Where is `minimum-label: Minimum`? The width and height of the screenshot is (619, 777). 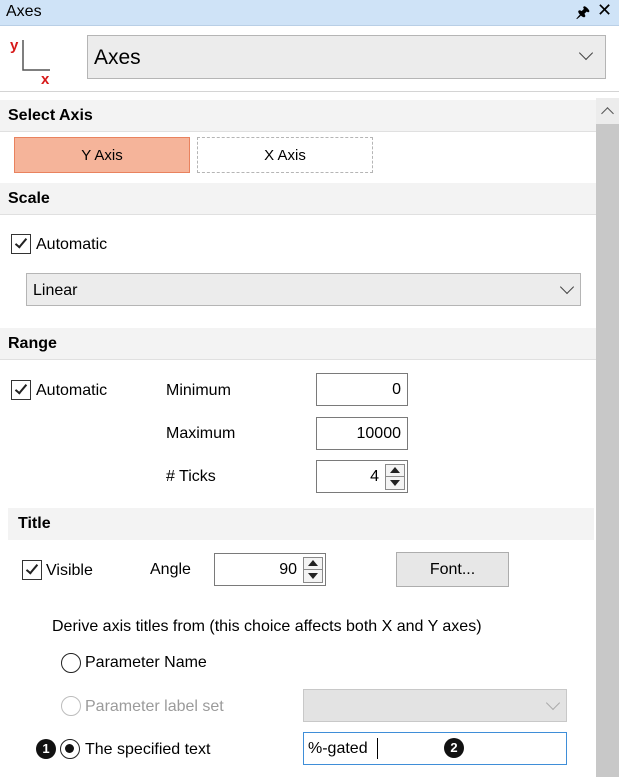 minimum-label: Minimum is located at coordinates (198, 390).